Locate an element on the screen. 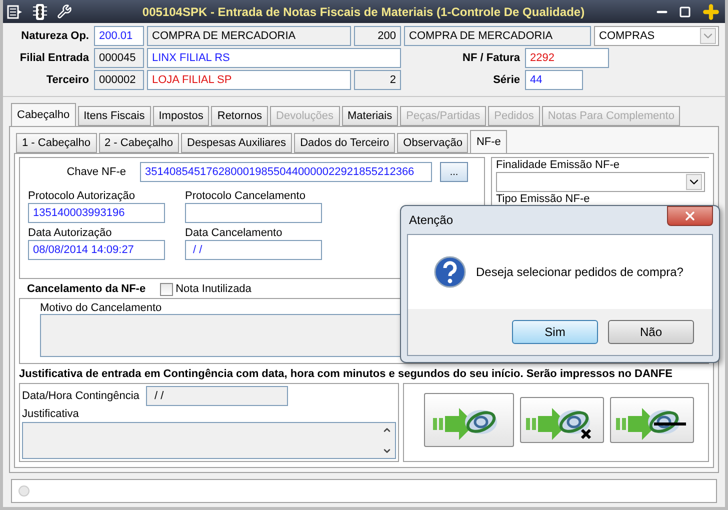 This screenshot has width=728, height=510. field-label: Data Cancelamento is located at coordinates (234, 233).